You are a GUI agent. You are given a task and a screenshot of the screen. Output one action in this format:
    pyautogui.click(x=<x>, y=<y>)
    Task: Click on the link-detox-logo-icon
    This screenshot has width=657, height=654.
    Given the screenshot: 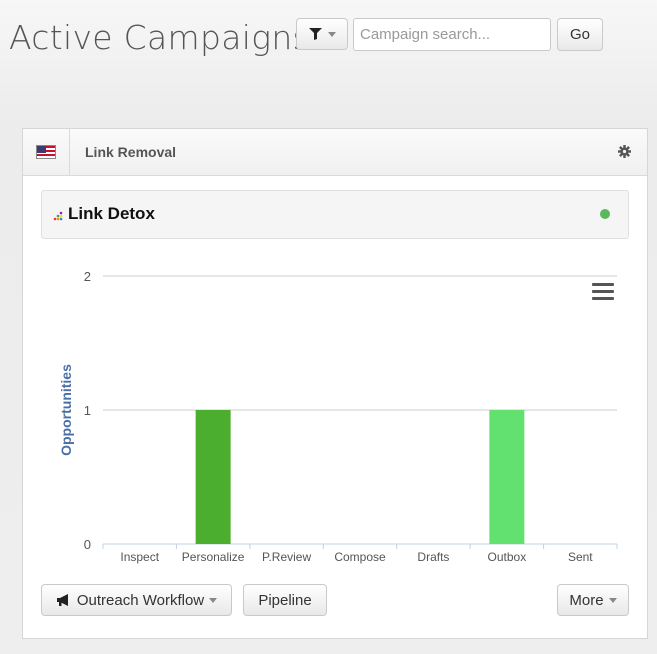 What is the action you would take?
    pyautogui.click(x=58, y=216)
    